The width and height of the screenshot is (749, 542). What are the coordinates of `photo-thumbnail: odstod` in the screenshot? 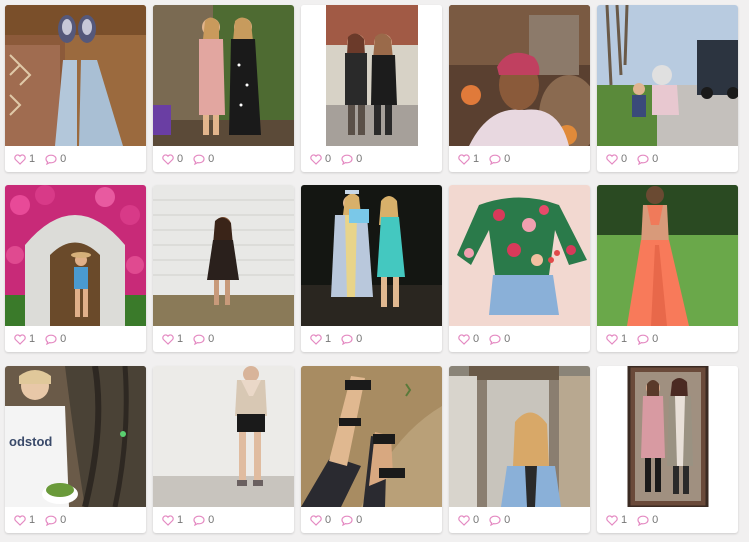 It's located at (75, 436).